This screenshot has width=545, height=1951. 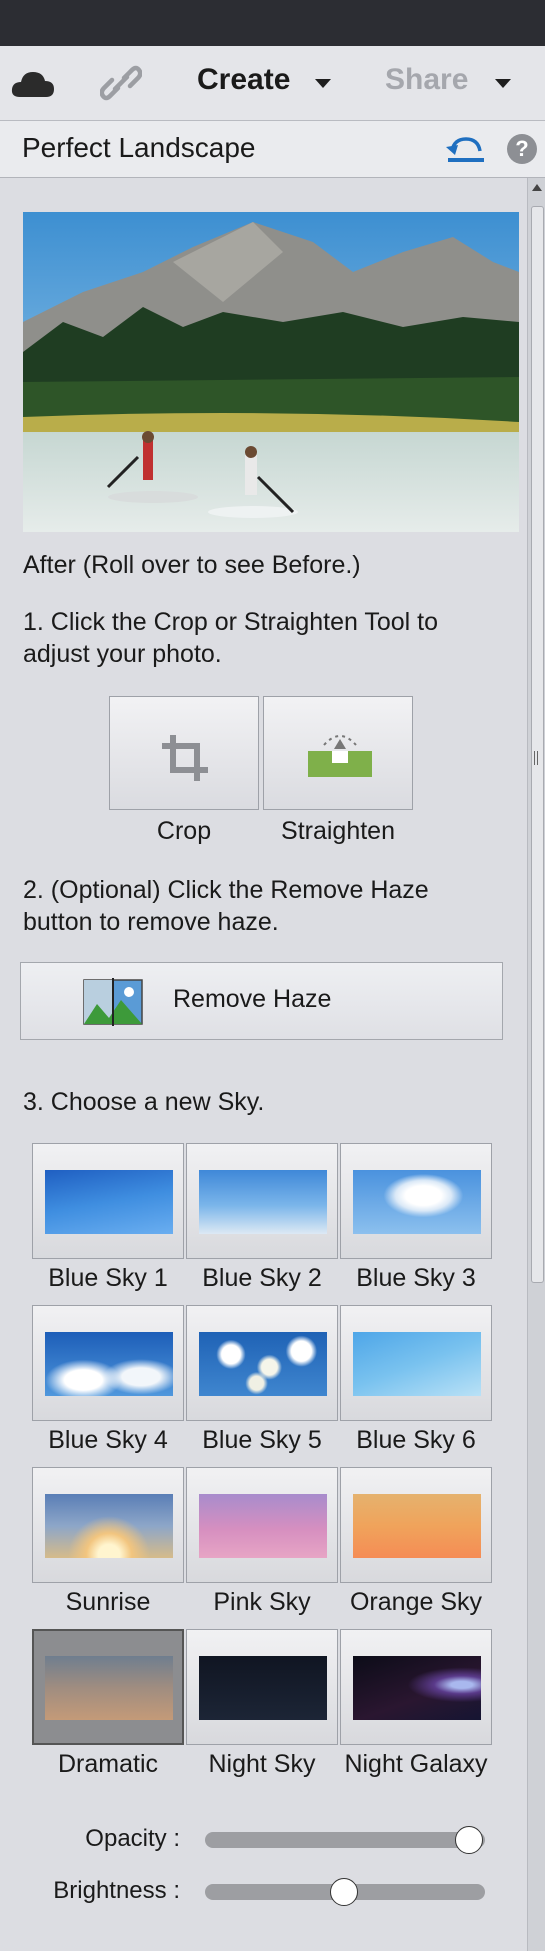 I want to click on sky-label: Sunrise, so click(x=108, y=1602).